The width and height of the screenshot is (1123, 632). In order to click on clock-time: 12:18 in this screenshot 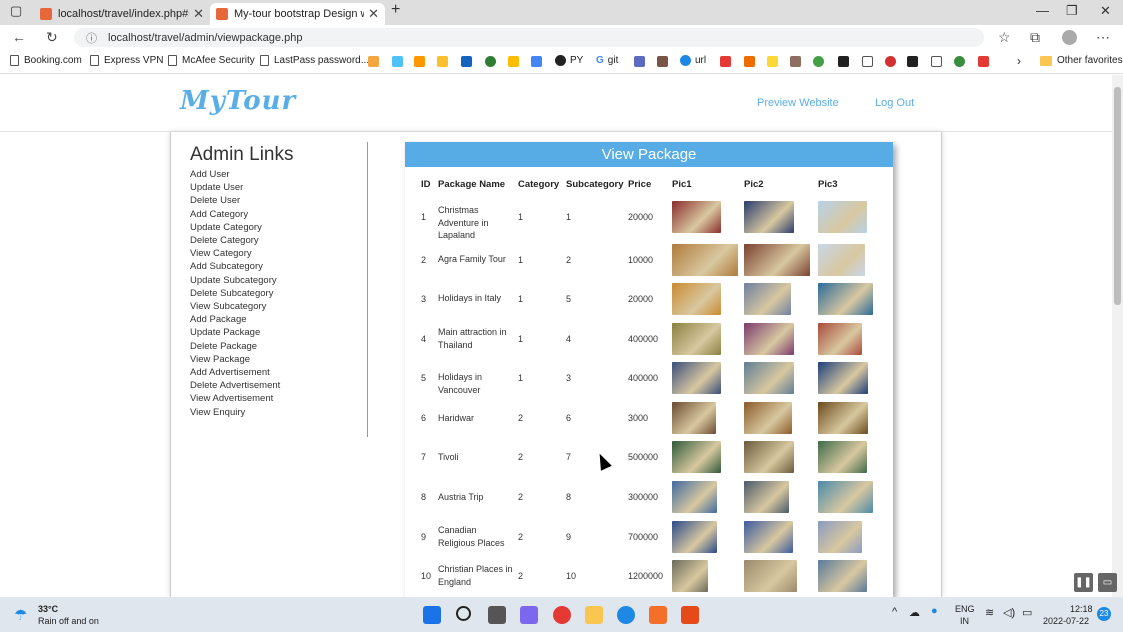, I will do `click(1081, 609)`.